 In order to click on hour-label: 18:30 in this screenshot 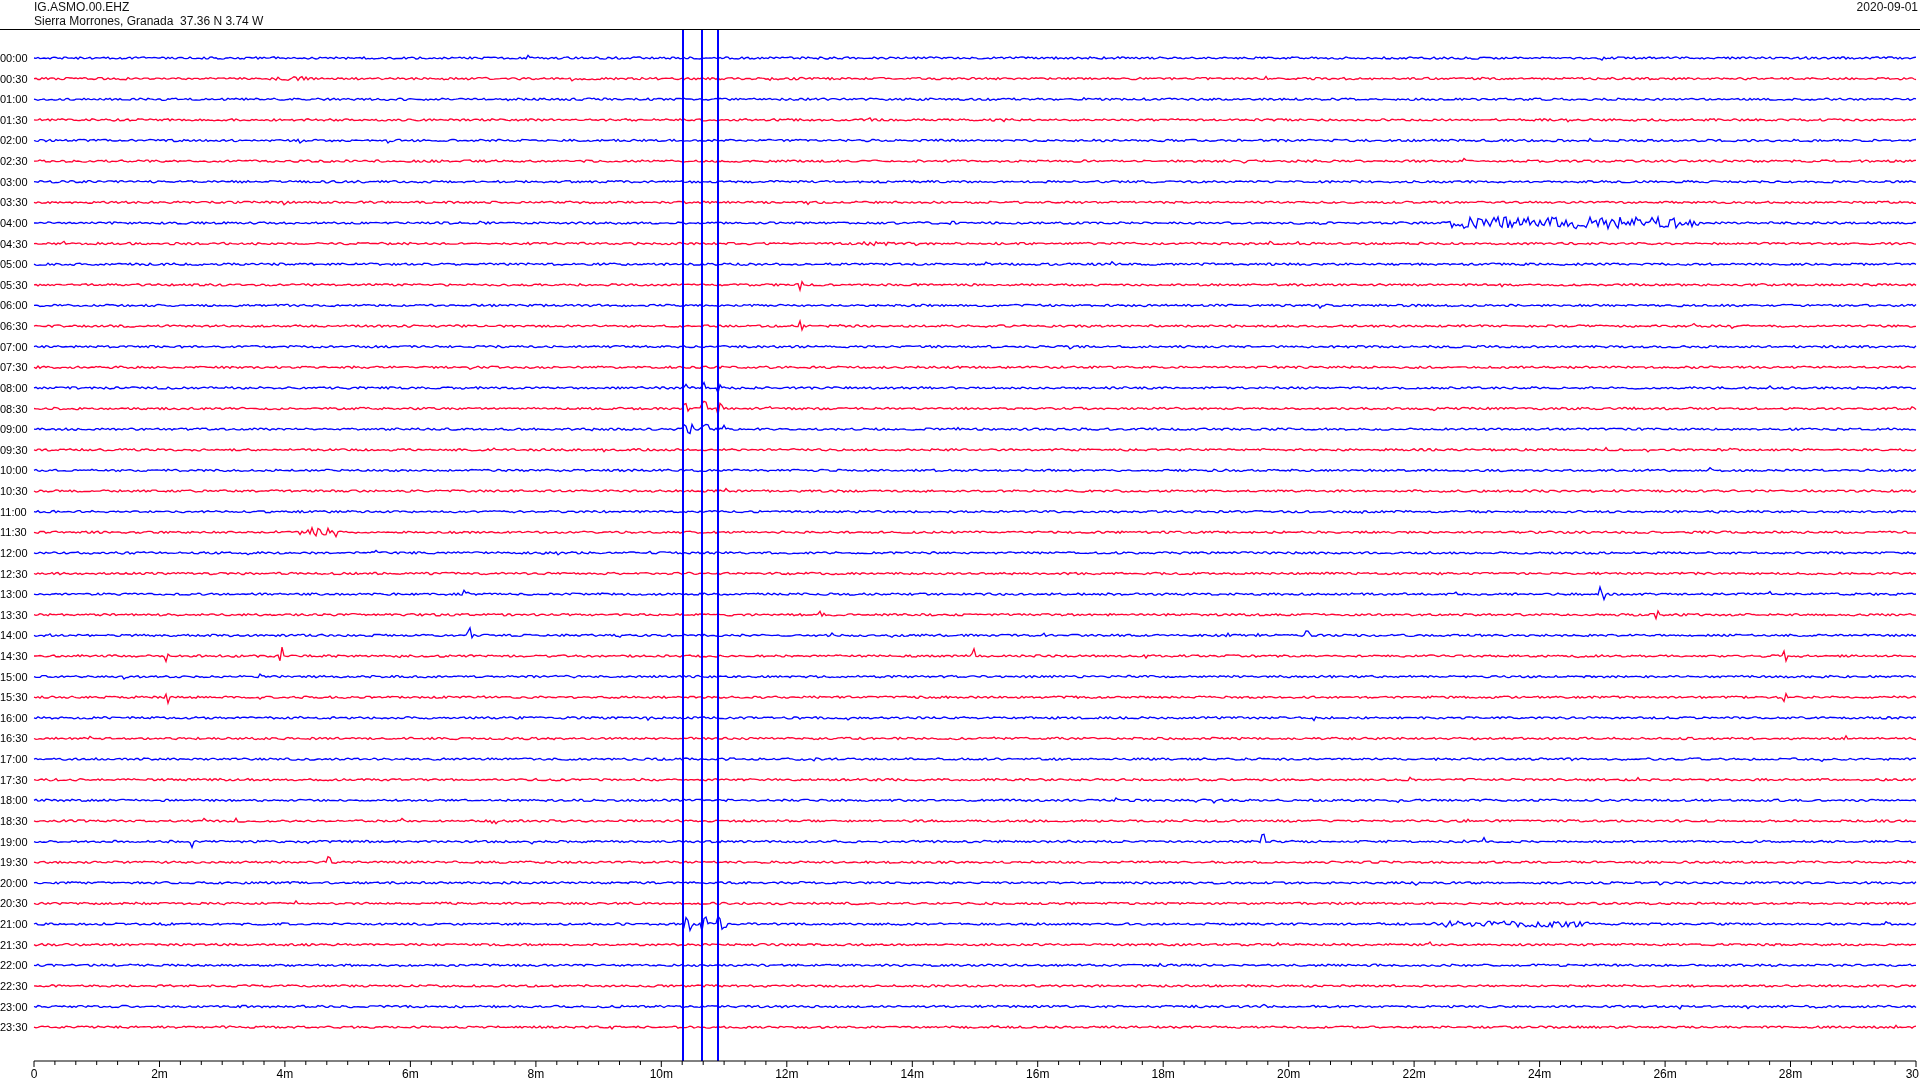, I will do `click(14, 820)`.